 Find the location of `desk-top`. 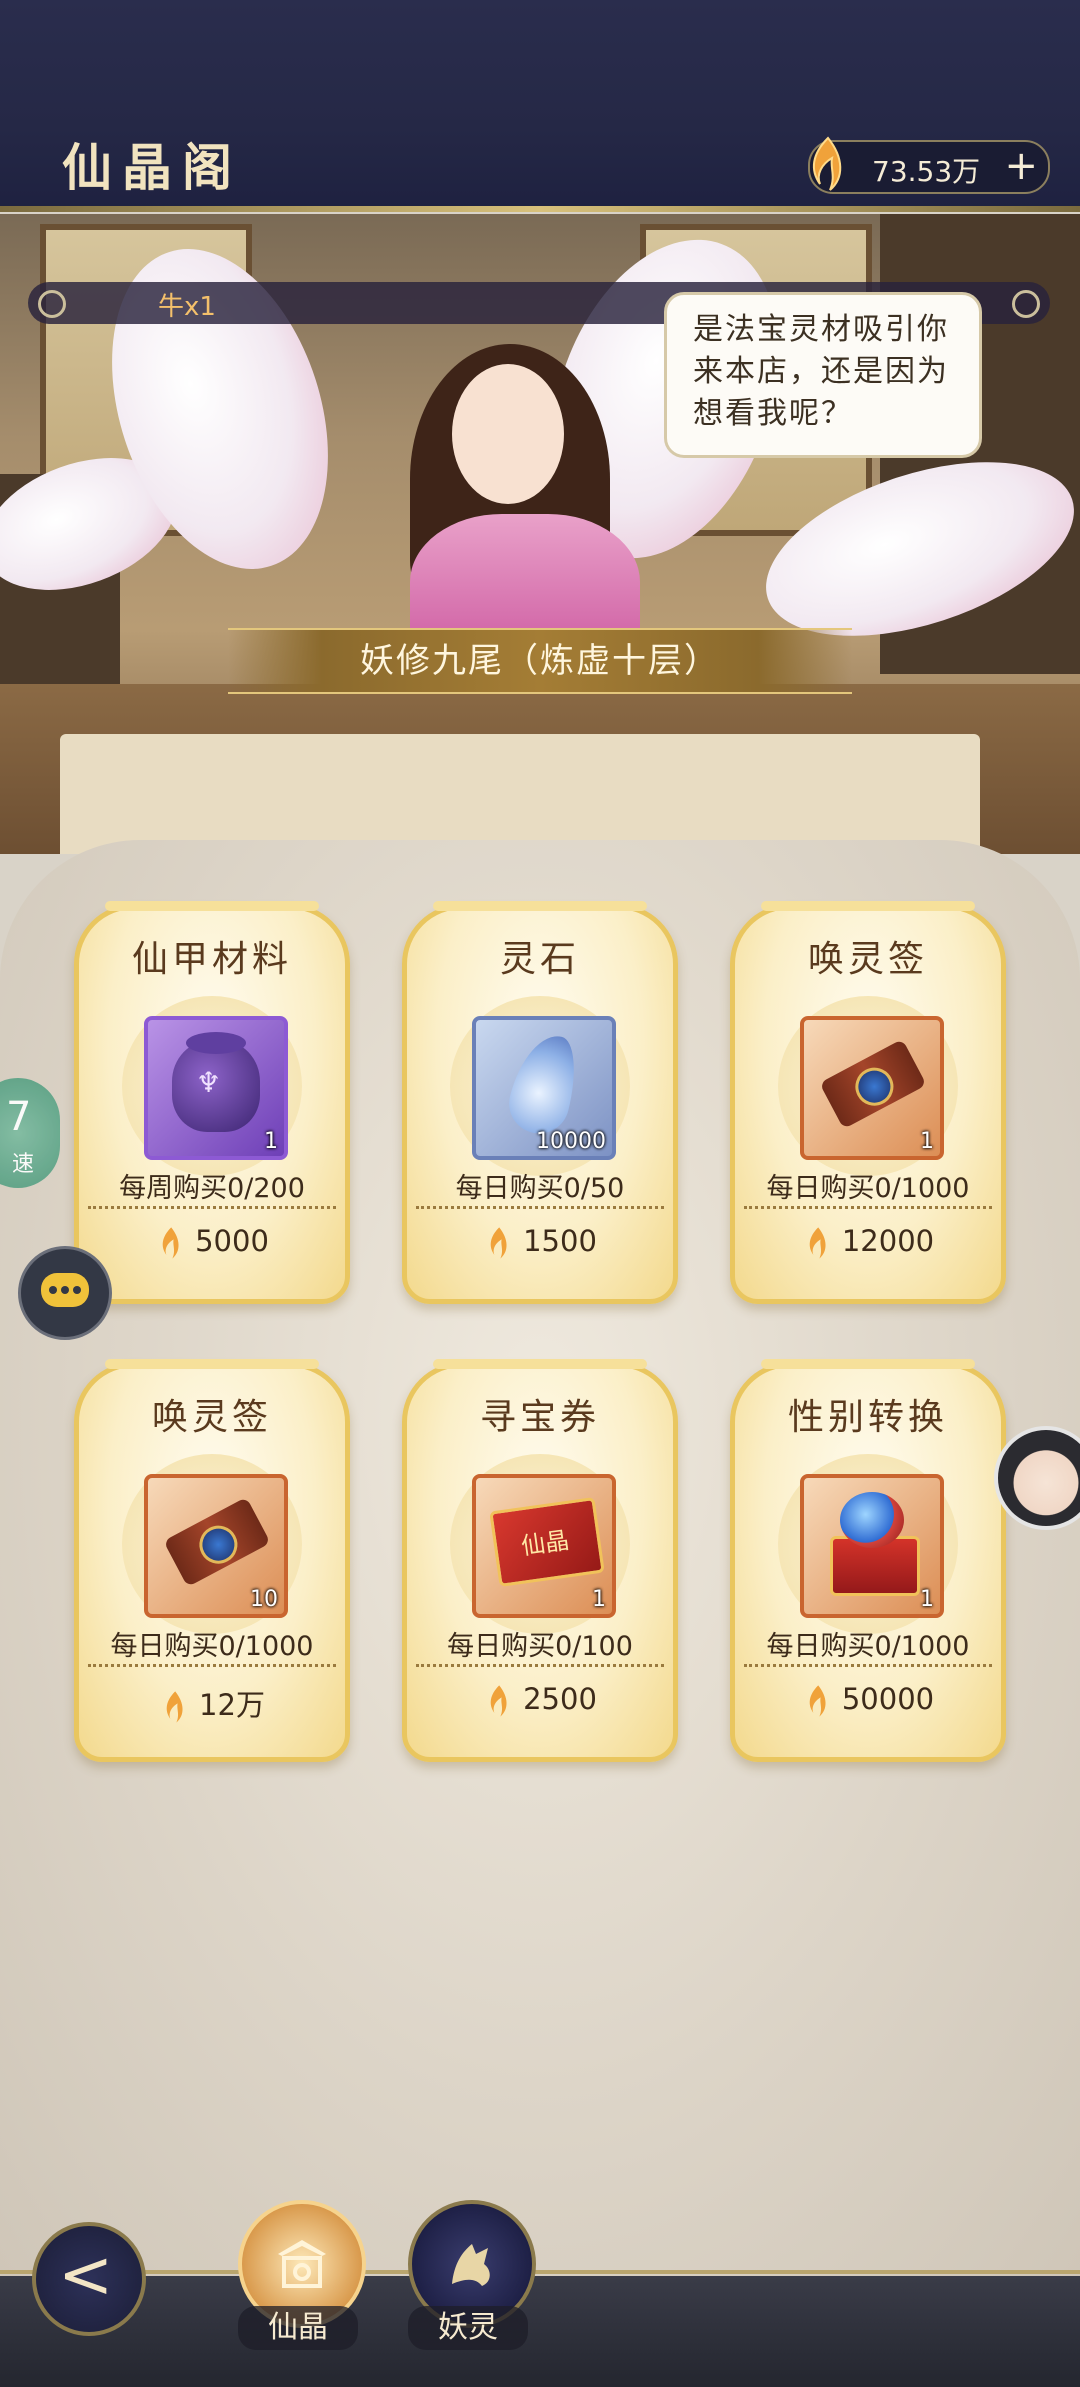

desk-top is located at coordinates (520, 794).